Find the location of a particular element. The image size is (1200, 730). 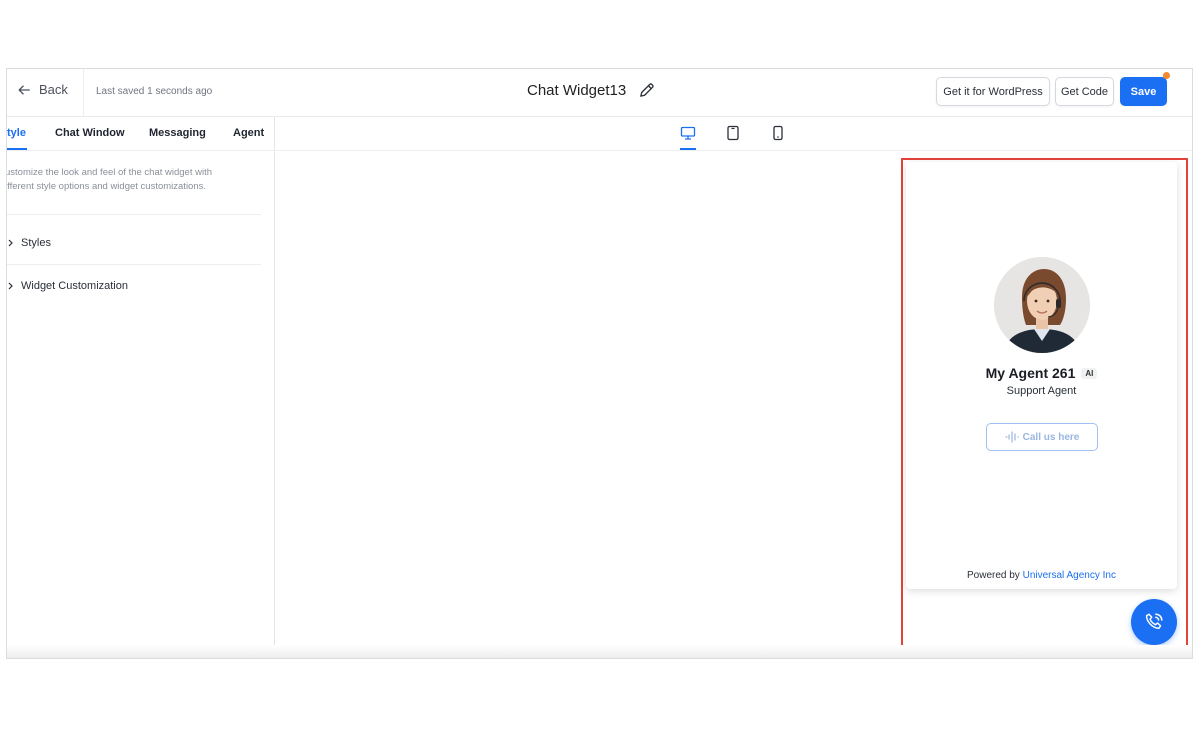

widget-title-text: Chat Widget13 is located at coordinates (577, 90).